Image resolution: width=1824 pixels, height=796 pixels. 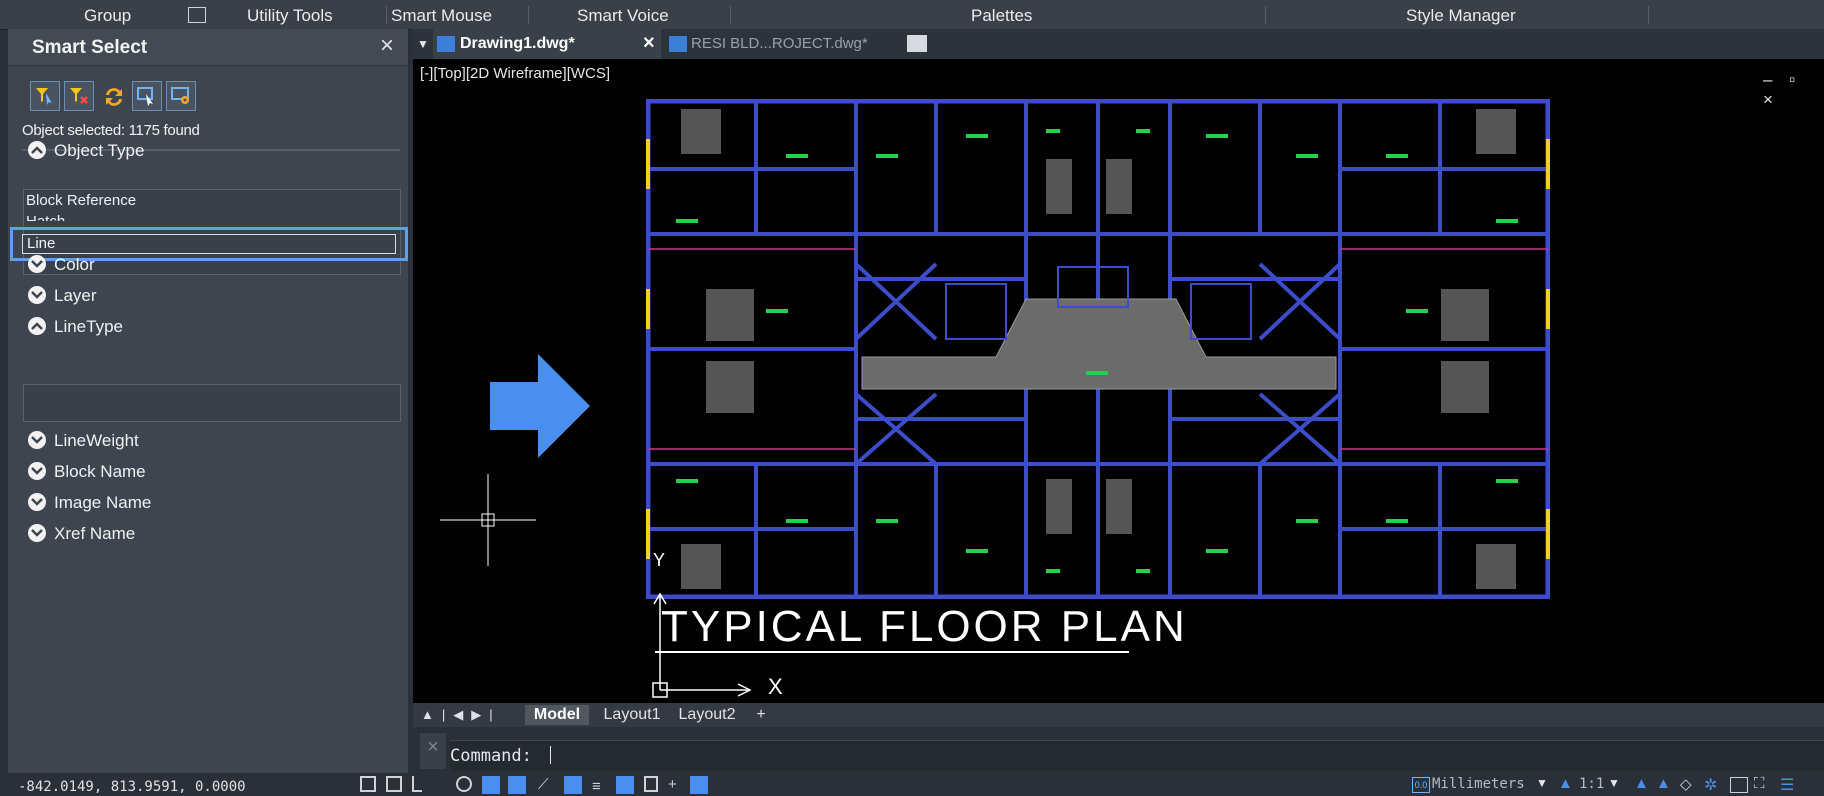 I want to click on units-icon: 0.0, so click(x=1421, y=785).